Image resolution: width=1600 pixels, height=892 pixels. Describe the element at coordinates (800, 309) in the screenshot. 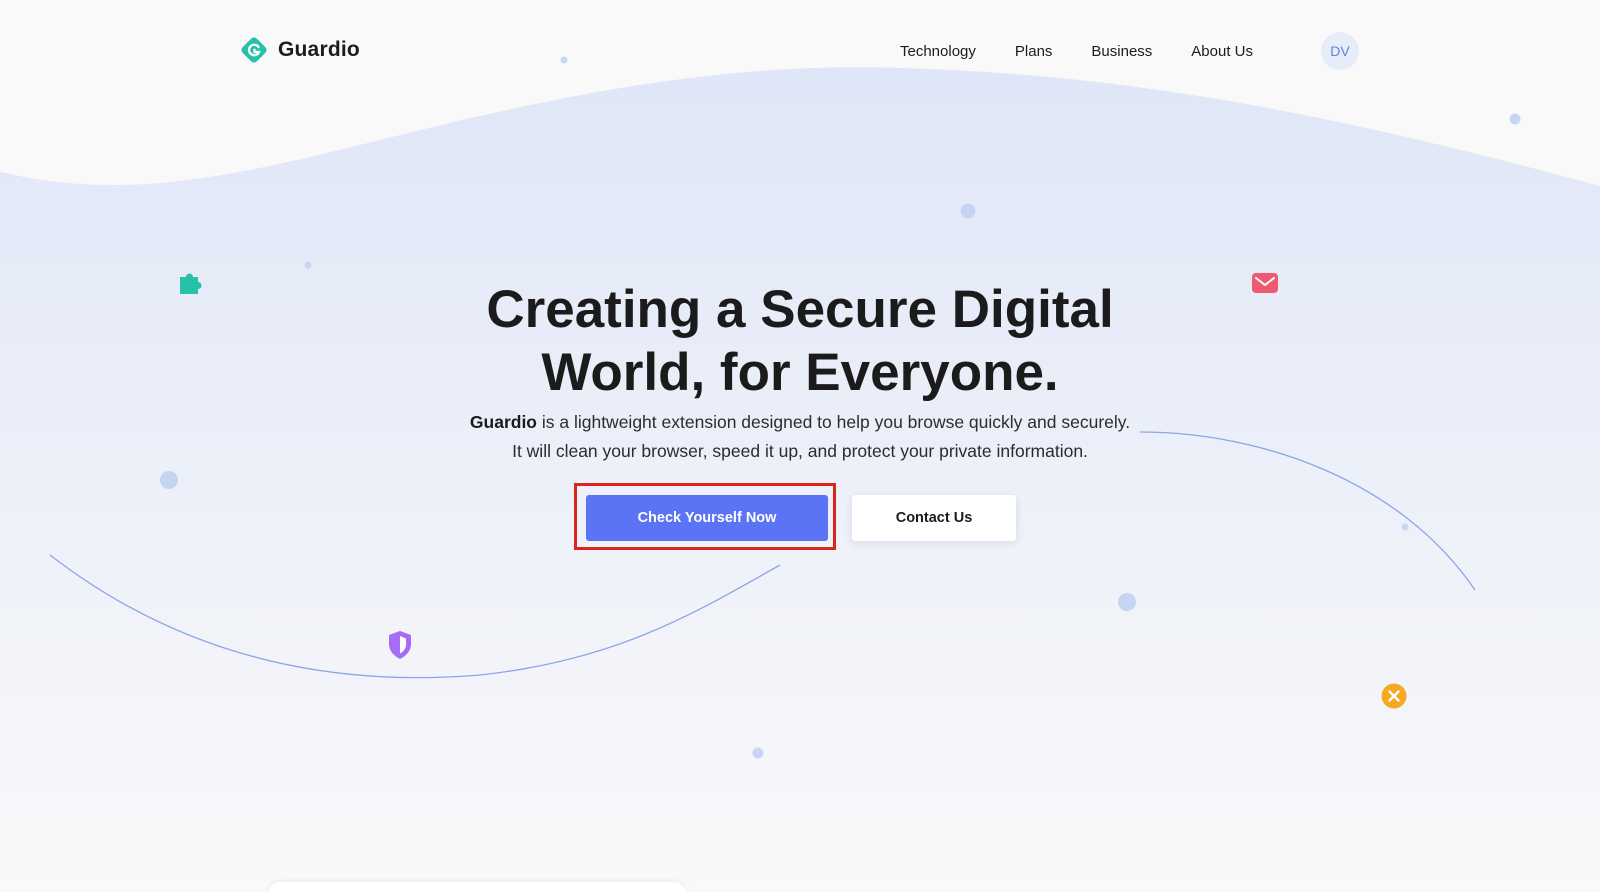

I see `hero-title-line1: Creating a Secure Digital` at that location.